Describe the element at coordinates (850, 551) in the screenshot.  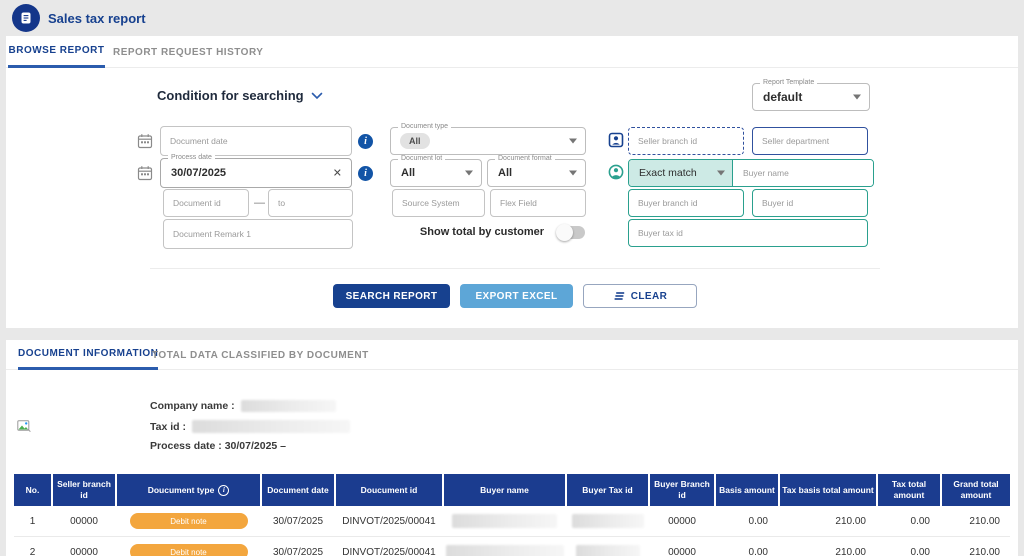
I see `cell-tax-basis-total: 210.00` at that location.